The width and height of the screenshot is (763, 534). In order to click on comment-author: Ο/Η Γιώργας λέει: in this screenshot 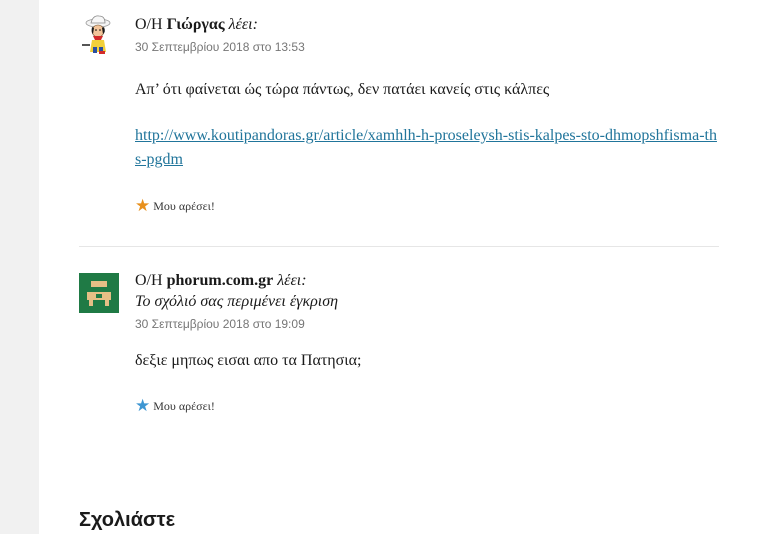, I will do `click(427, 25)`.